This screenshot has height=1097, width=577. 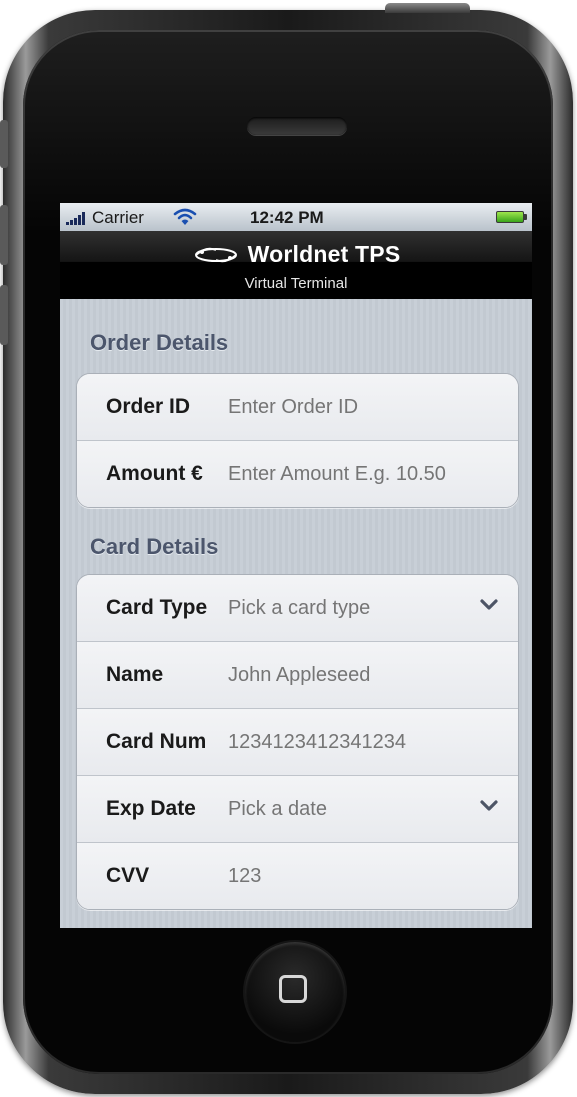 What do you see at coordinates (363, 474) in the screenshot?
I see `amount-input` at bounding box center [363, 474].